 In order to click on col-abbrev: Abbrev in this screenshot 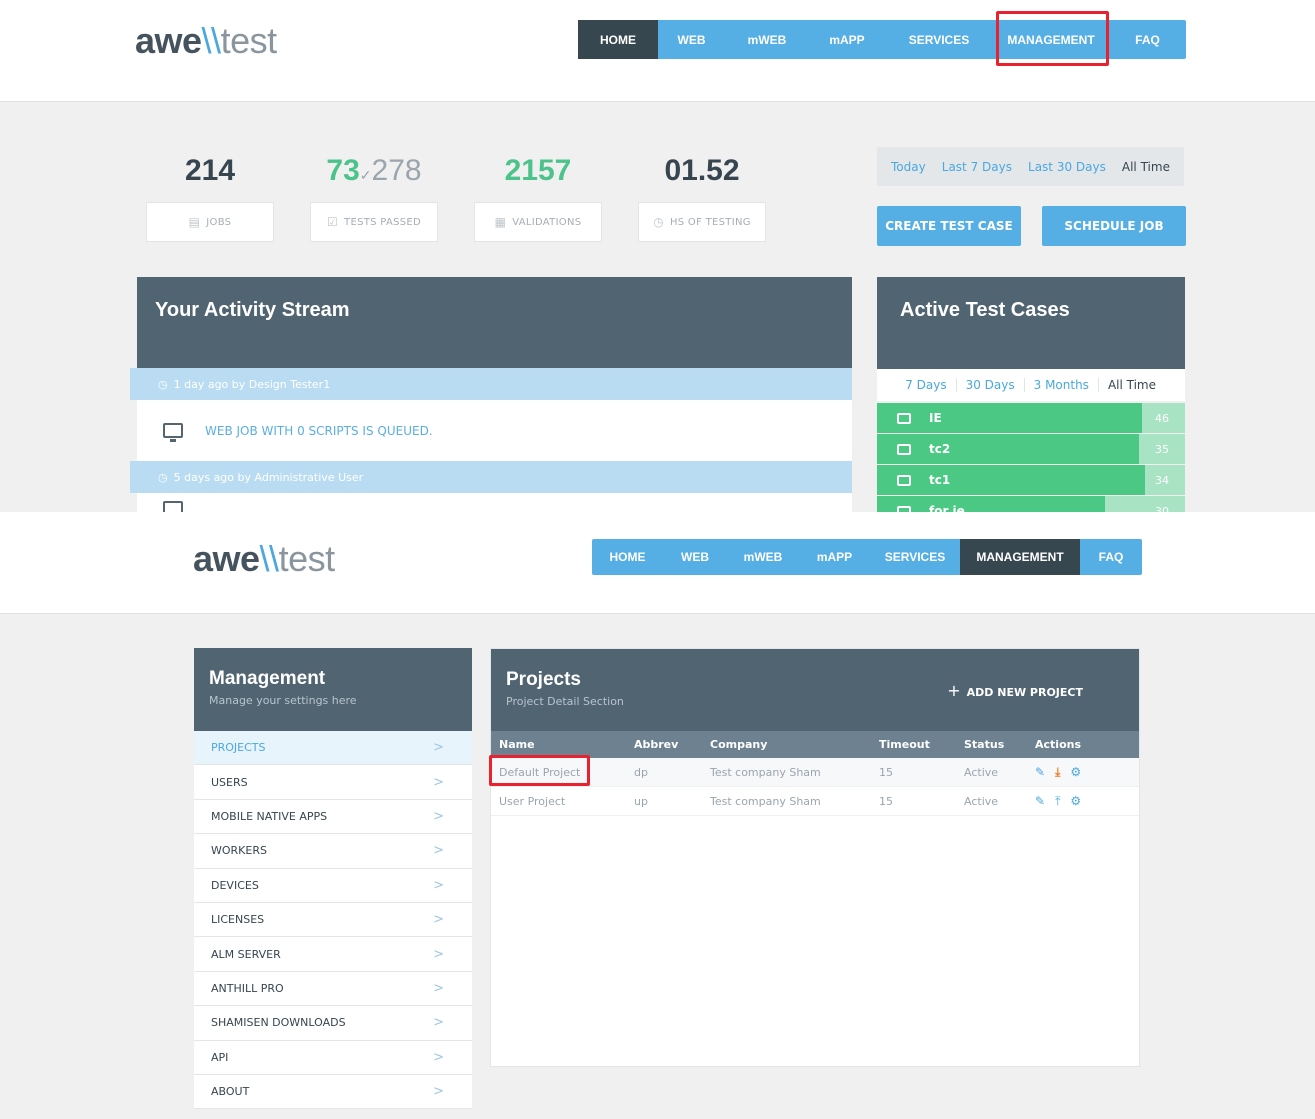, I will do `click(656, 744)`.